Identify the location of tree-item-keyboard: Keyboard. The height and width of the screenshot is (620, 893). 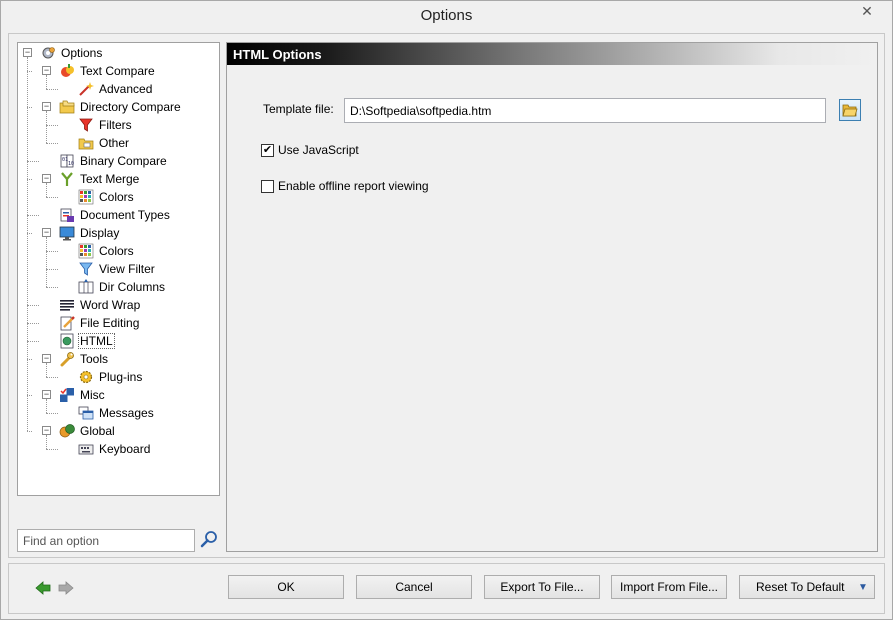
(115, 449).